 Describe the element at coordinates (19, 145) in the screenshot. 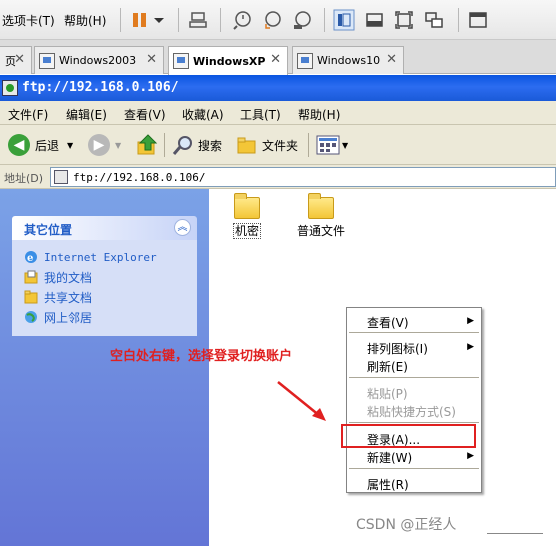

I see `back-arrow-icon: ◀` at that location.